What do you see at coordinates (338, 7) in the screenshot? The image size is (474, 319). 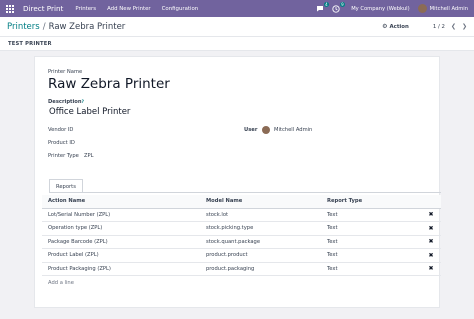 I see `activity-clock-icon: 9` at bounding box center [338, 7].